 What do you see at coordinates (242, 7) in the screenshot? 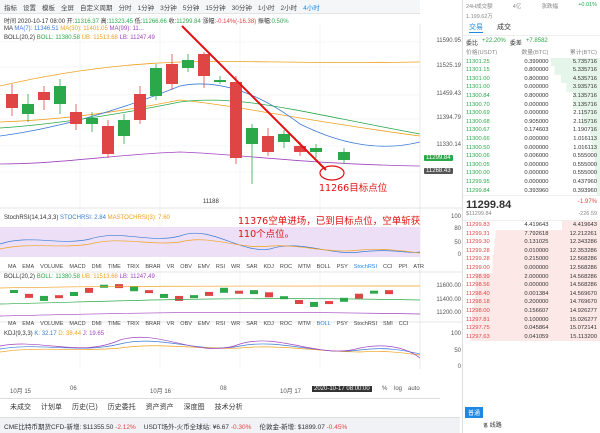
I see `toolbar-item: 30分钟` at bounding box center [242, 7].